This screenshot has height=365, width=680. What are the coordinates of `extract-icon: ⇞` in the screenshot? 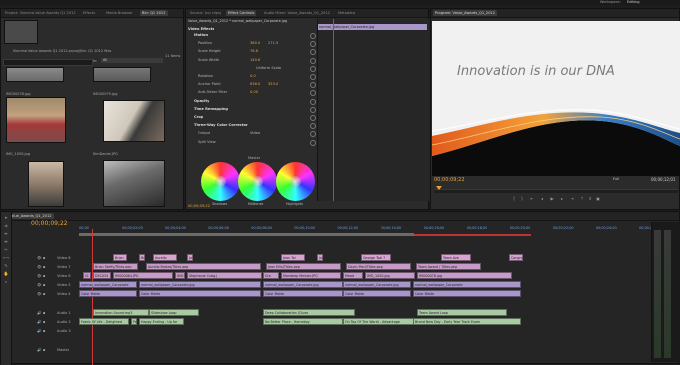 It's located at (590, 199).